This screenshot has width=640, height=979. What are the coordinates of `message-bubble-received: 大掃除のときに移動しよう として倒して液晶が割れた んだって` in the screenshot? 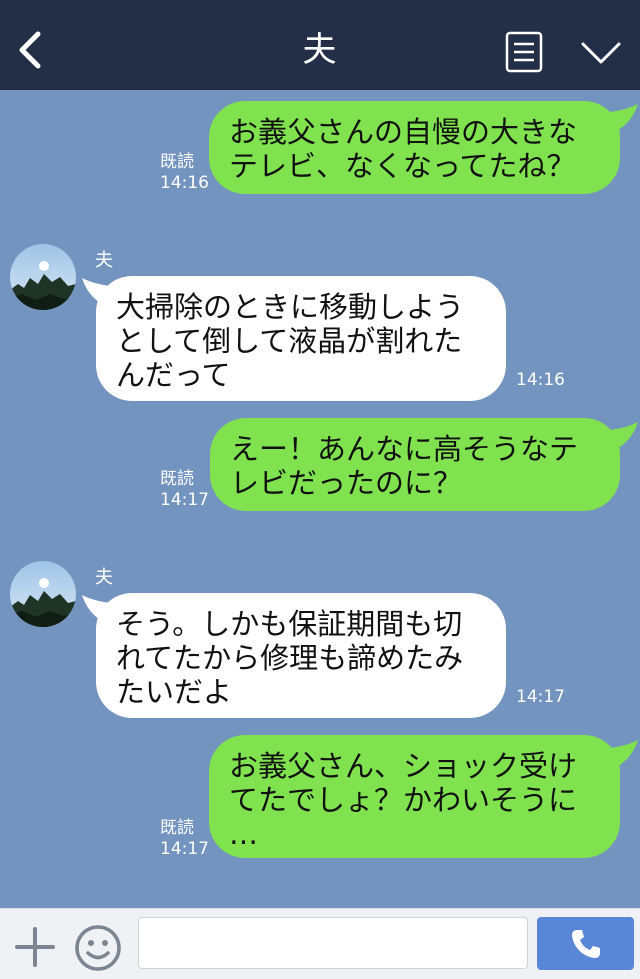 It's located at (301, 338).